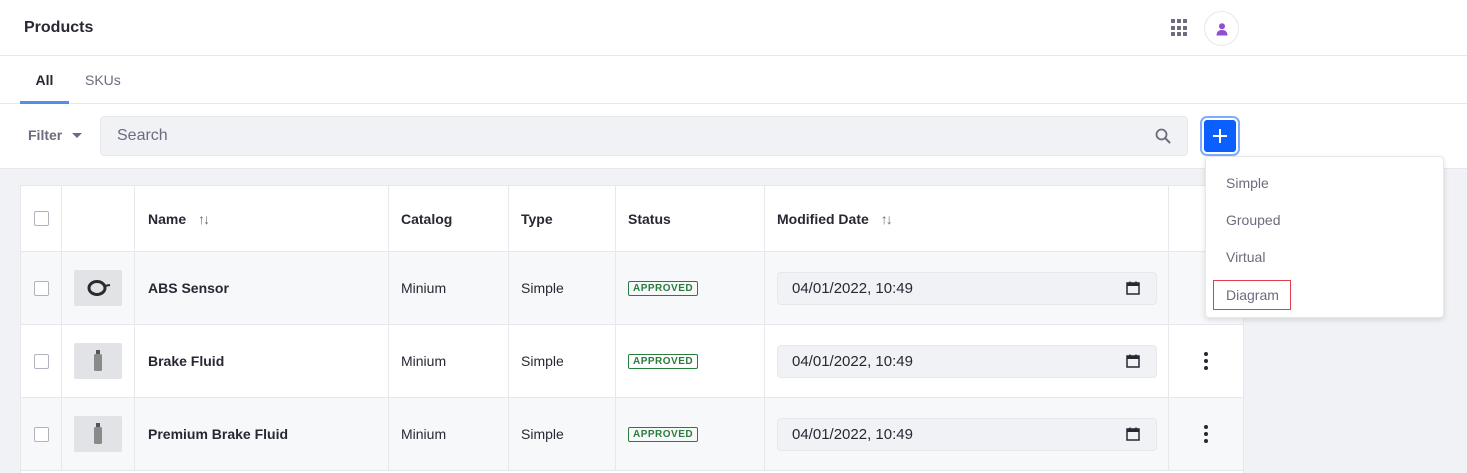  What do you see at coordinates (733, 28) in the screenshot?
I see `top-bar: Products` at bounding box center [733, 28].